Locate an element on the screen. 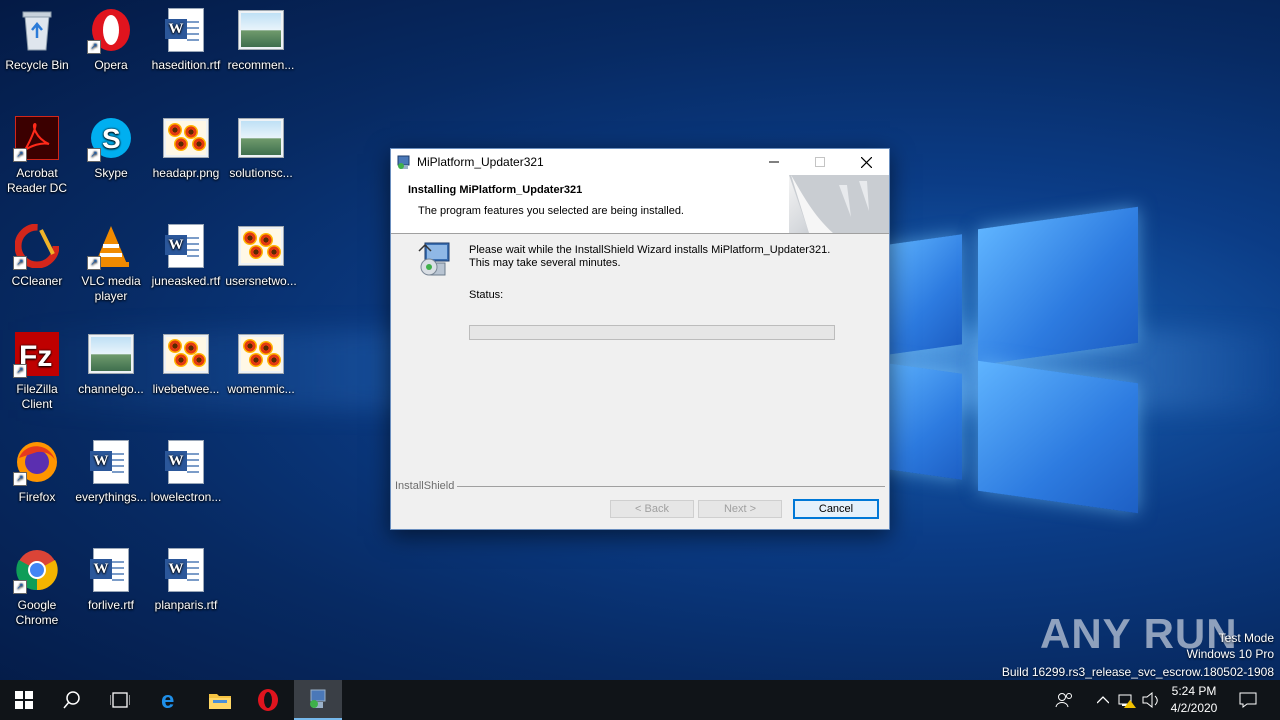 The width and height of the screenshot is (1280, 720). back-button: < Back is located at coordinates (652, 509).